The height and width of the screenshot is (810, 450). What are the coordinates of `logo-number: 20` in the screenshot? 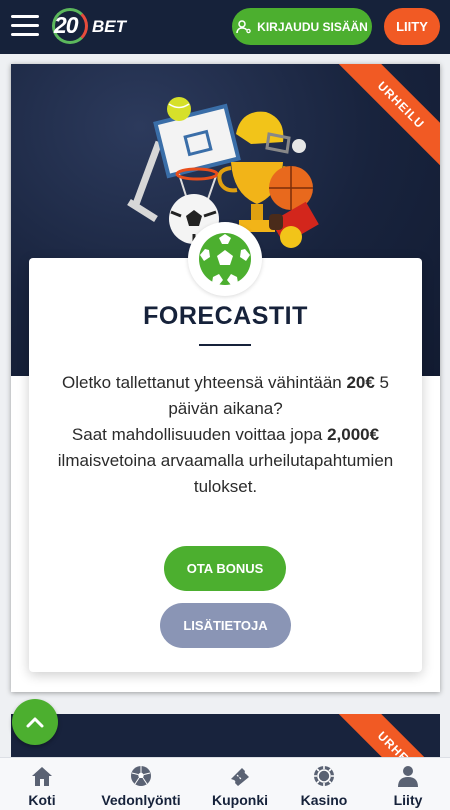 It's located at (66, 25).